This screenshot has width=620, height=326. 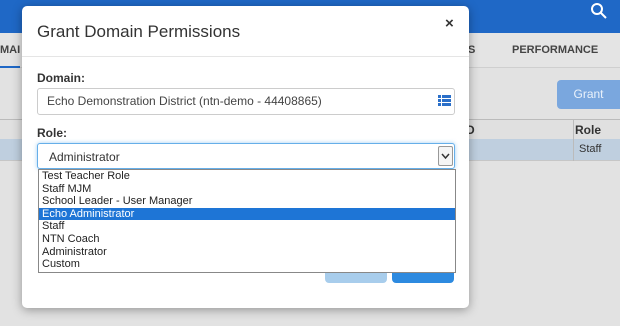 What do you see at coordinates (245, 56) in the screenshot?
I see `dialog-divider` at bounding box center [245, 56].